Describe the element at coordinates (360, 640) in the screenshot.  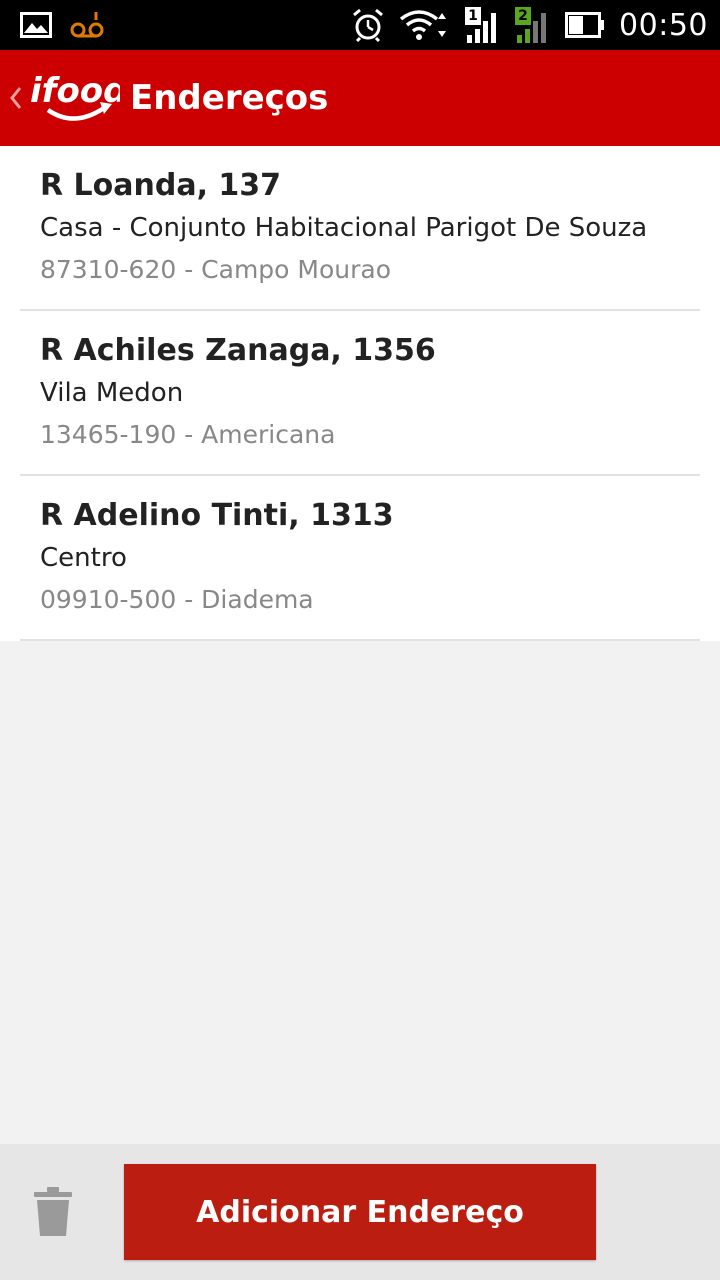
I see `divider` at that location.